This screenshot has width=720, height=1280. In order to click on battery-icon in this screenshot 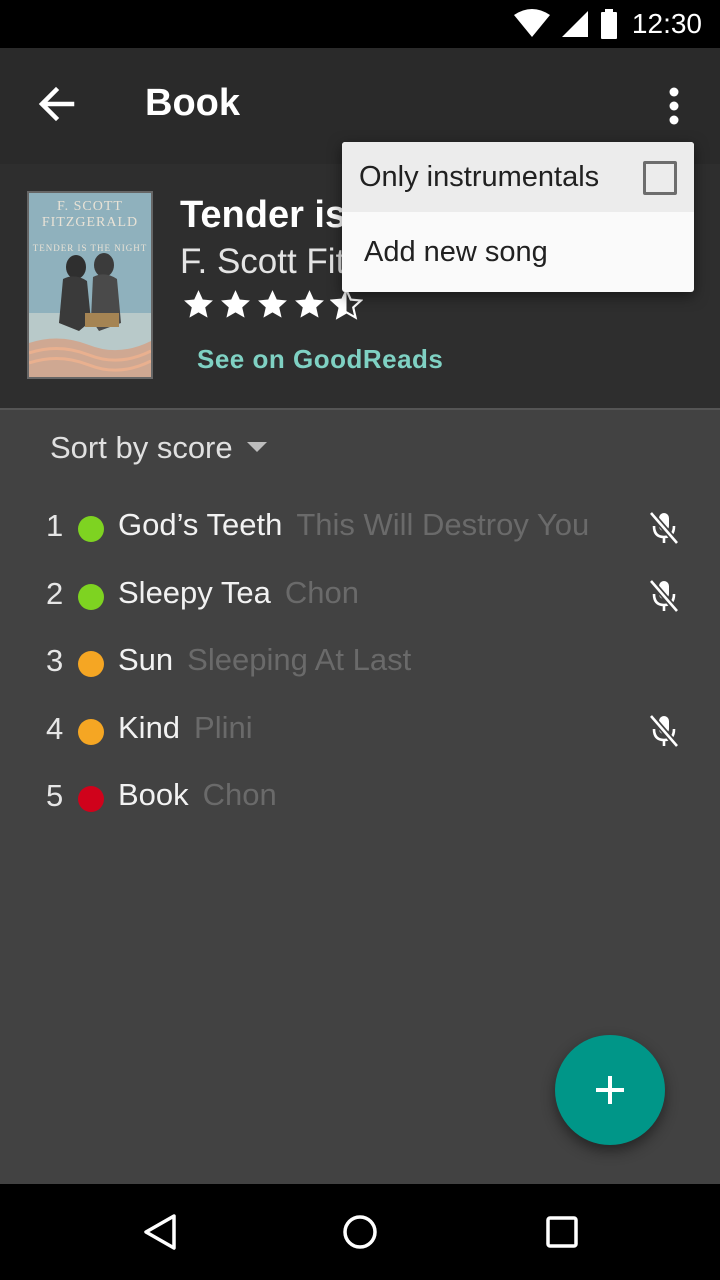, I will do `click(608, 24)`.